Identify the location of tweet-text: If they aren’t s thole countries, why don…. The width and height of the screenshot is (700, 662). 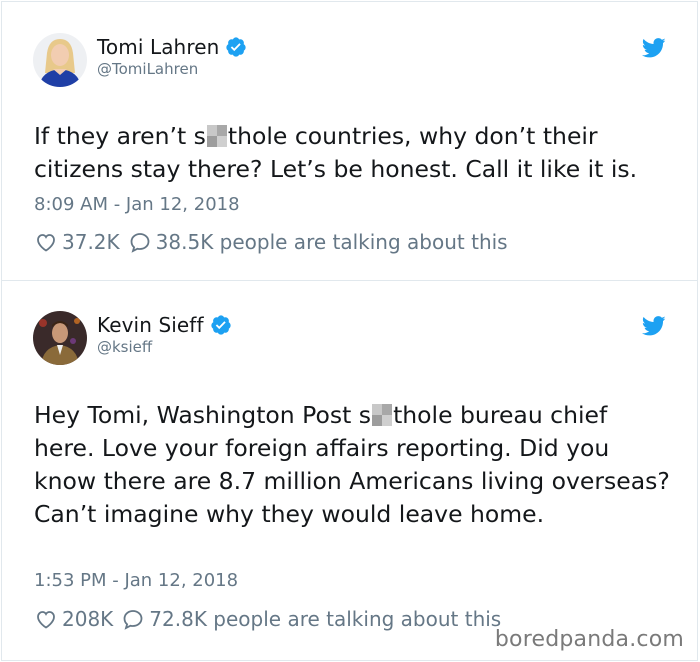
(354, 153).